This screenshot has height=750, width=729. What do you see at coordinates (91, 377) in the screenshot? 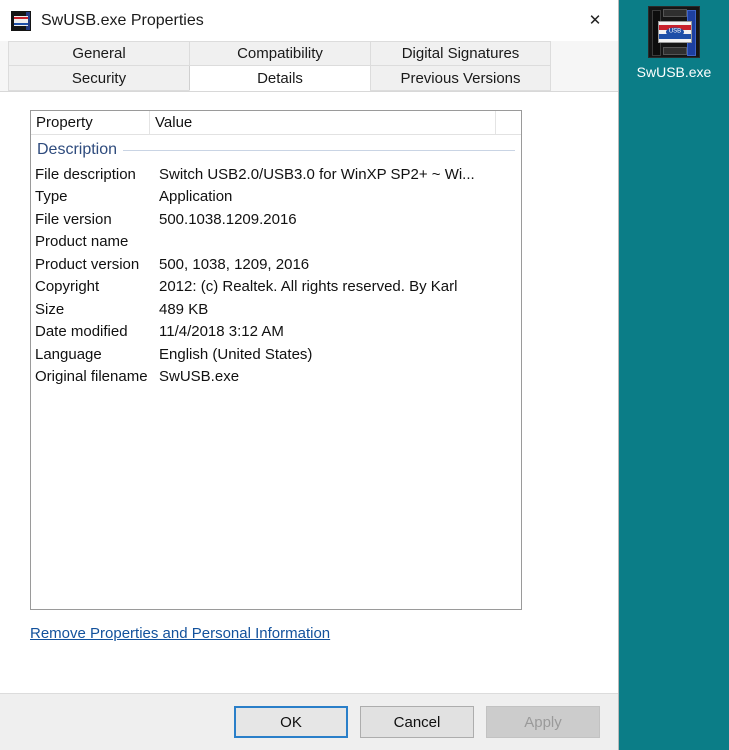
I see `property-name: Original filename` at bounding box center [91, 377].